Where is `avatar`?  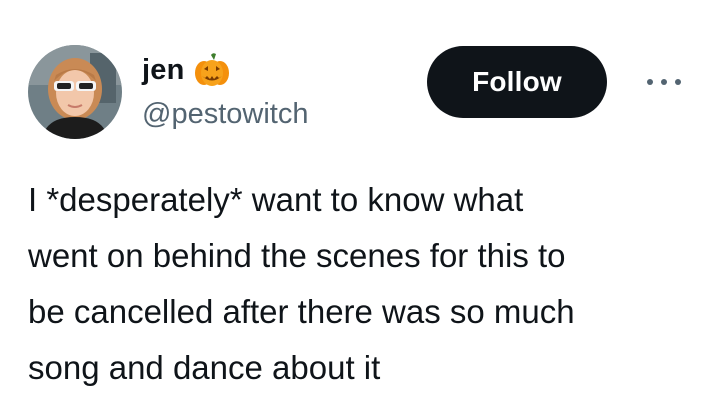
avatar is located at coordinates (75, 92).